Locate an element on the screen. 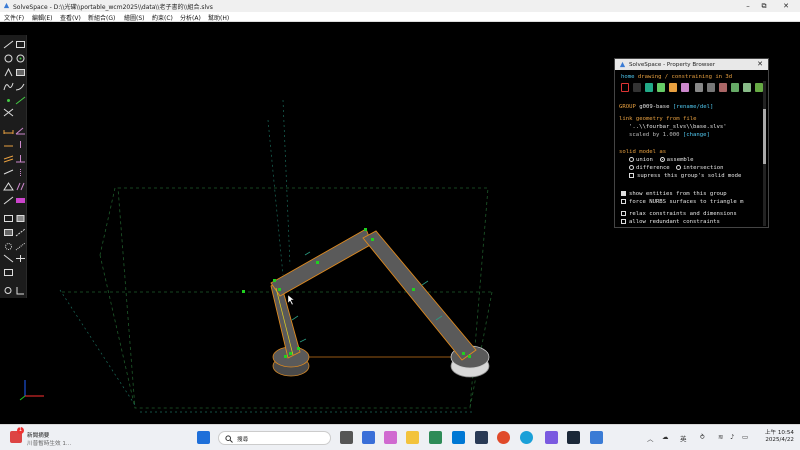 Image resolution: width=800 pixels, height=450 pixels. menu-analyze: 分析(A) is located at coordinates (190, 17).